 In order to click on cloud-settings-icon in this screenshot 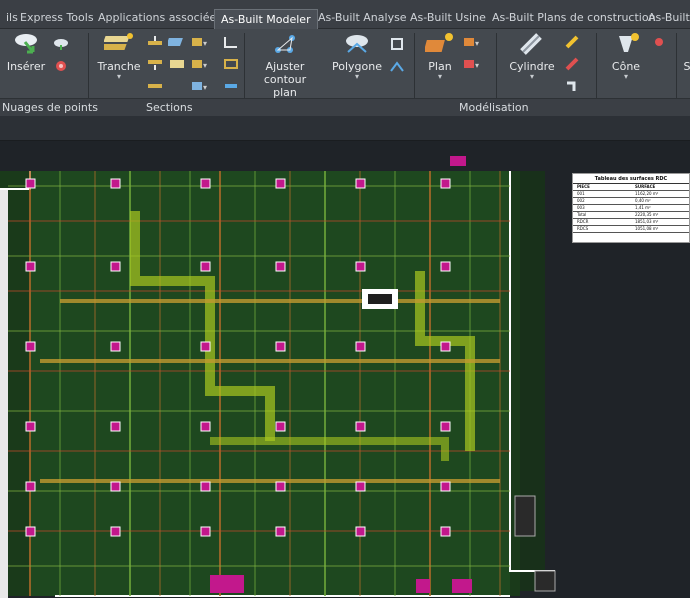, I will do `click(61, 43)`.